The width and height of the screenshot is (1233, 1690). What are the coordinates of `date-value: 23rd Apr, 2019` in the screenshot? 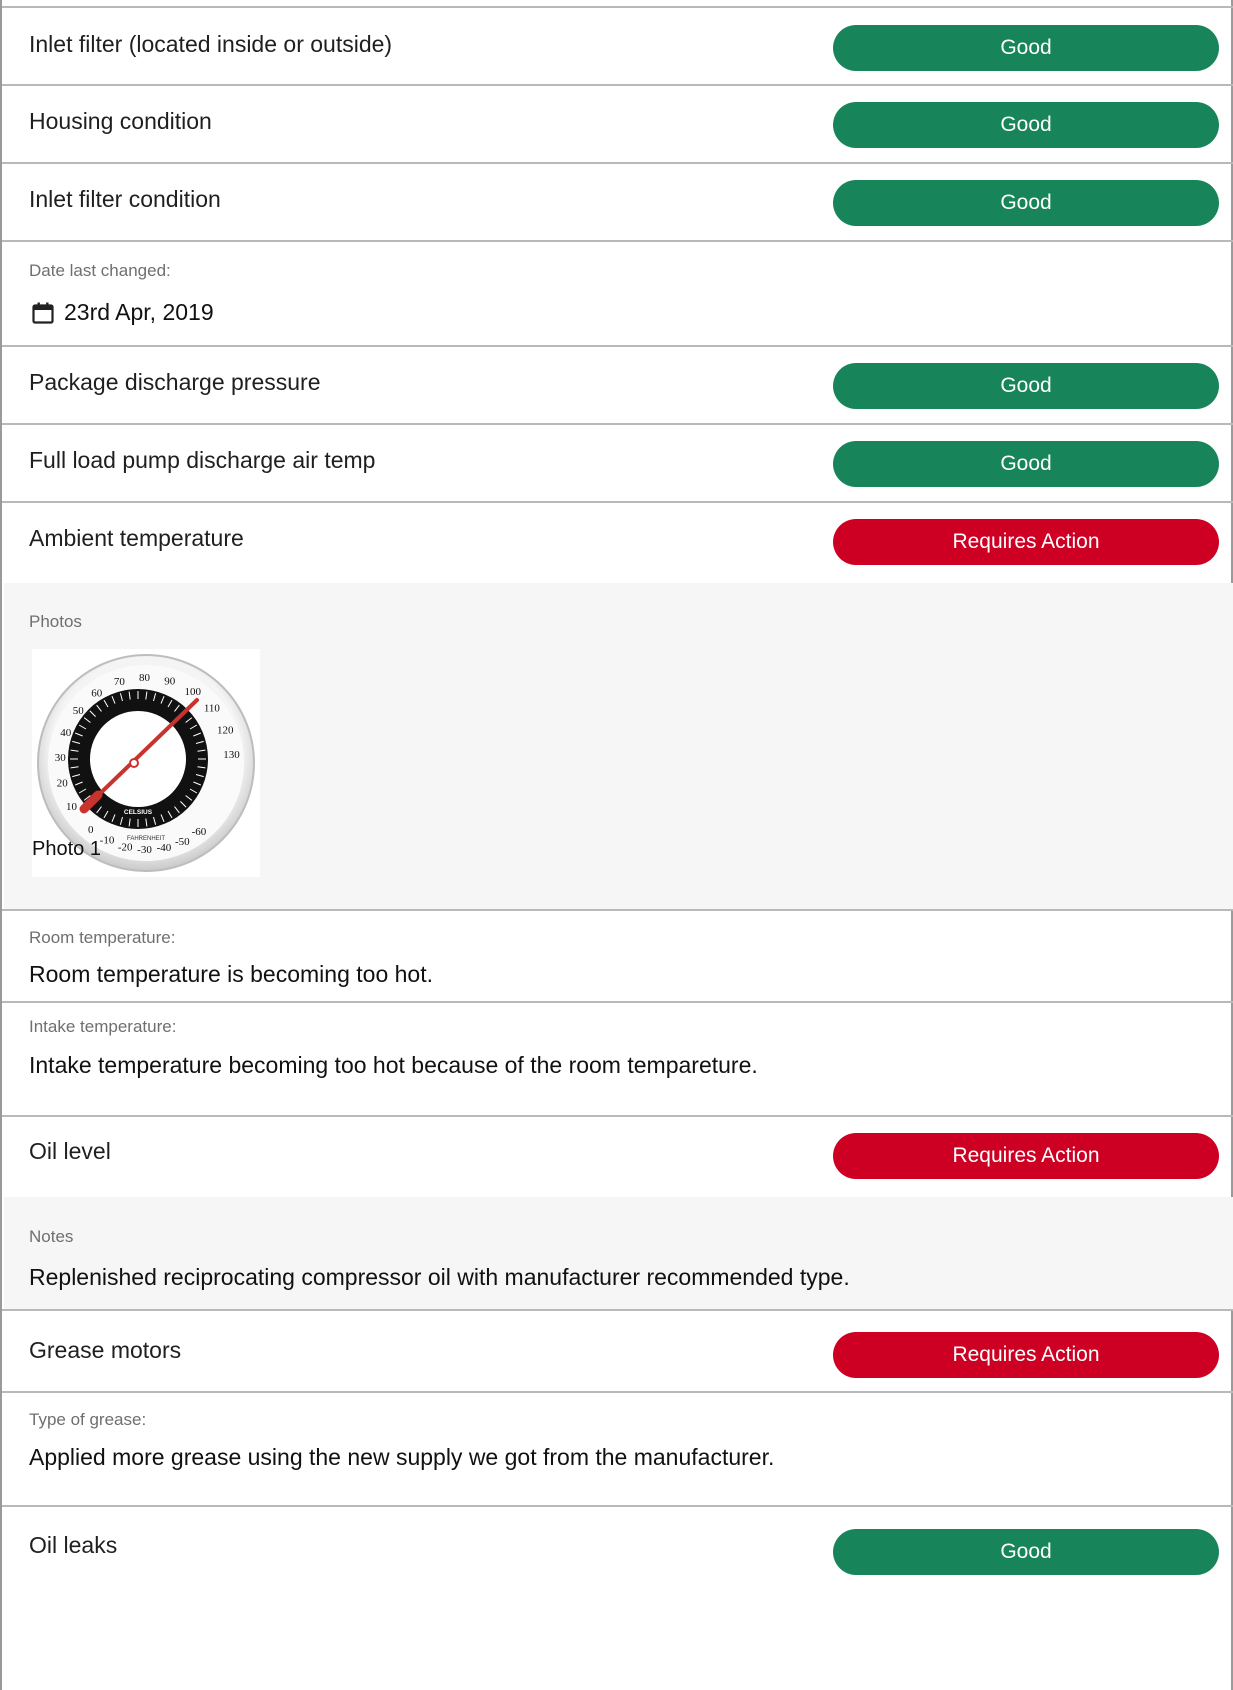 It's located at (139, 312).